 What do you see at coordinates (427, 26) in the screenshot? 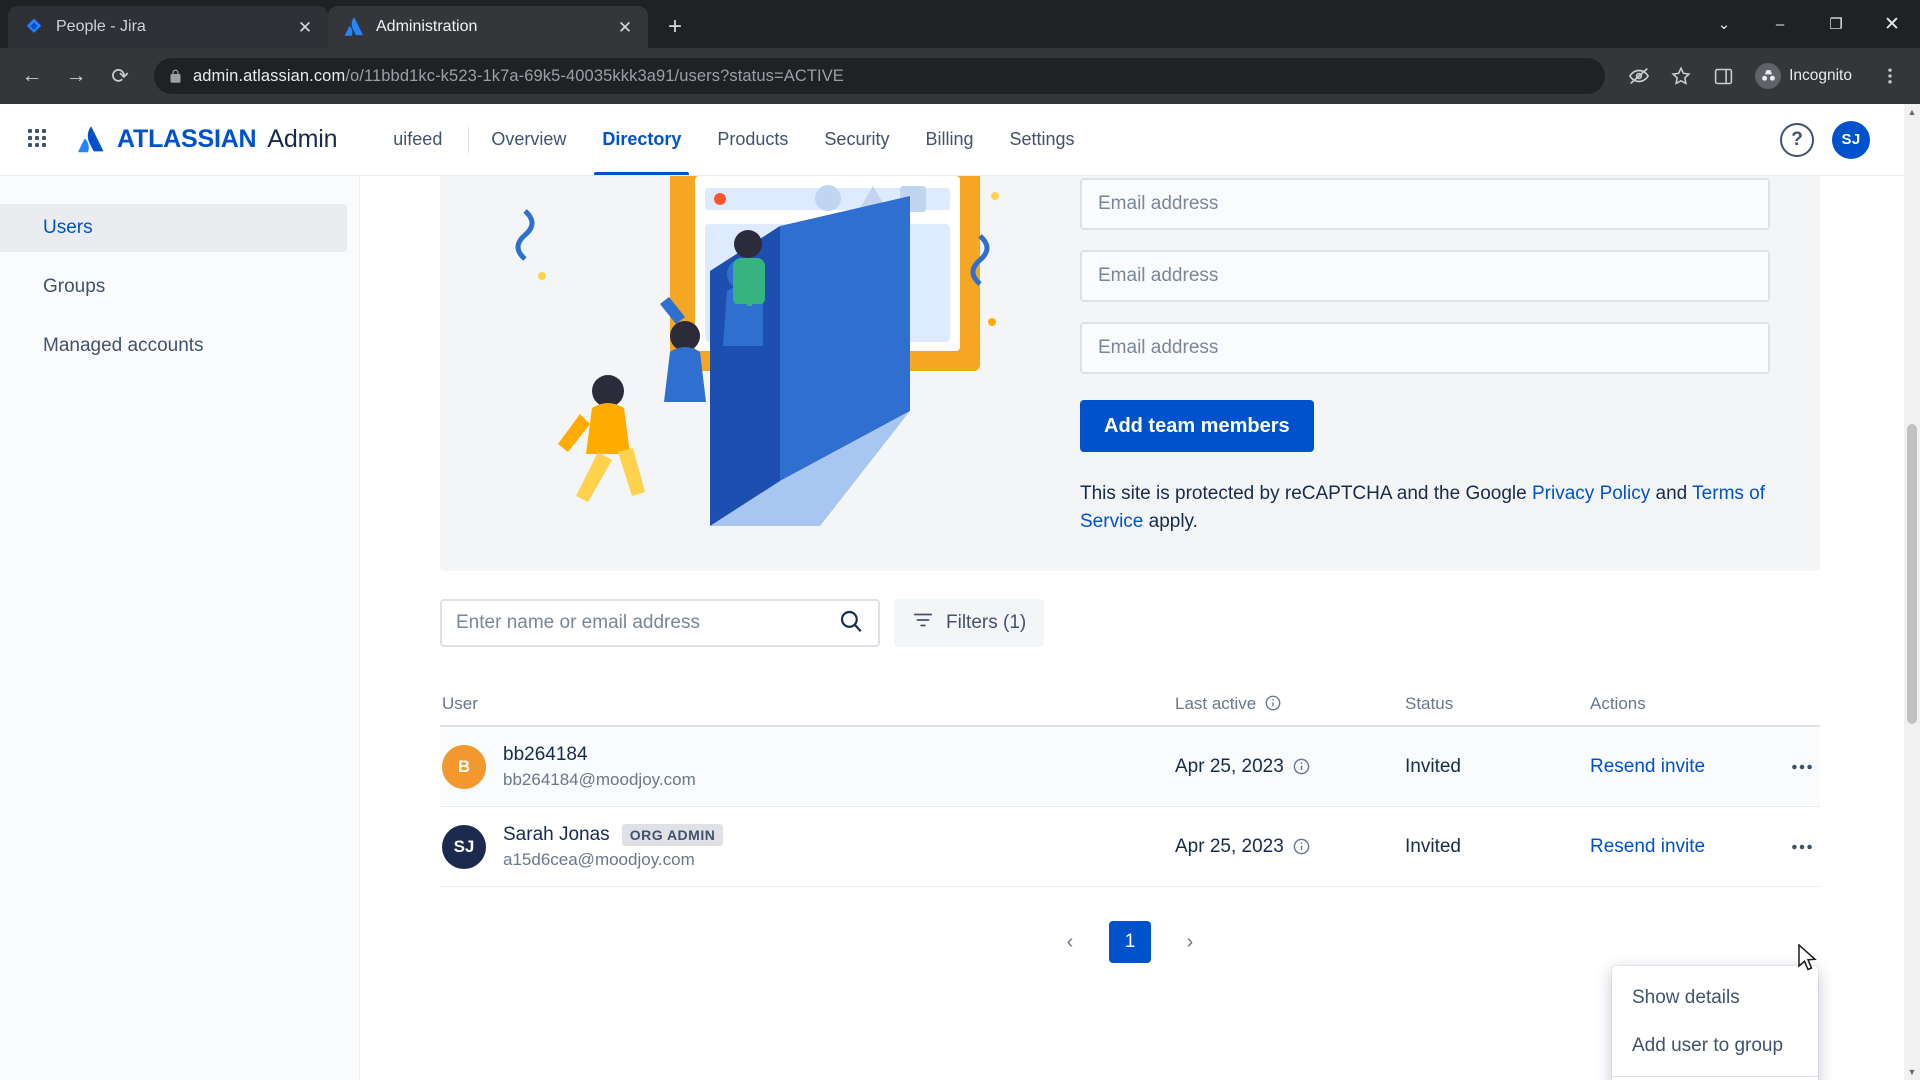
I see `tab-title: Administration` at bounding box center [427, 26].